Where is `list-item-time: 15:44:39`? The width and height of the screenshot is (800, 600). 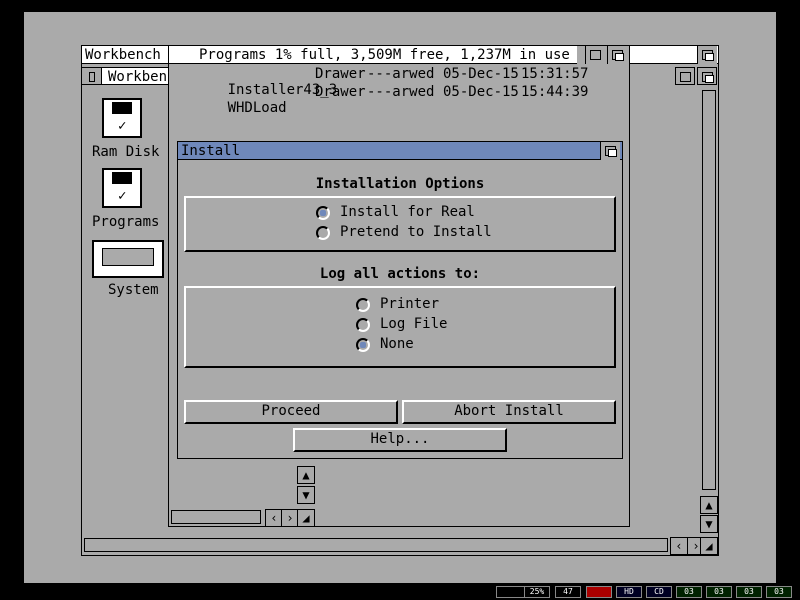 list-item-time: 15:44:39 is located at coordinates (555, 92).